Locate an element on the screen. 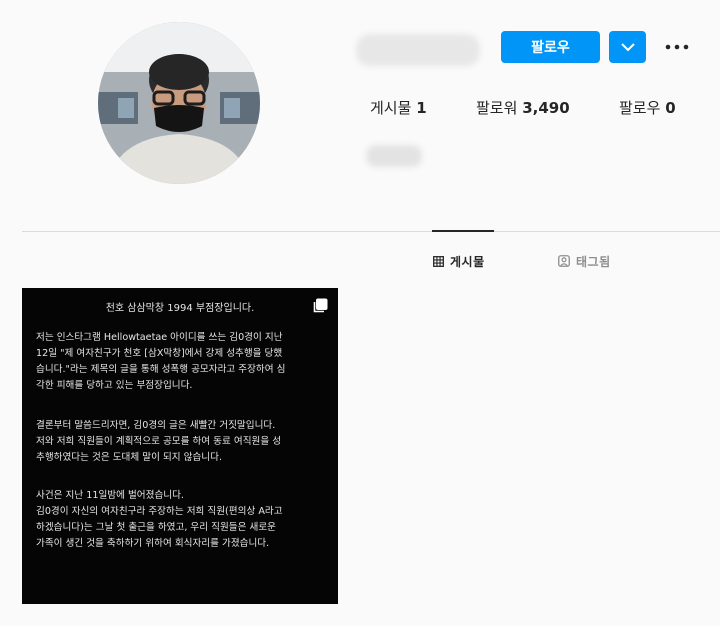 The image size is (720, 626). profile-avatar is located at coordinates (179, 103).